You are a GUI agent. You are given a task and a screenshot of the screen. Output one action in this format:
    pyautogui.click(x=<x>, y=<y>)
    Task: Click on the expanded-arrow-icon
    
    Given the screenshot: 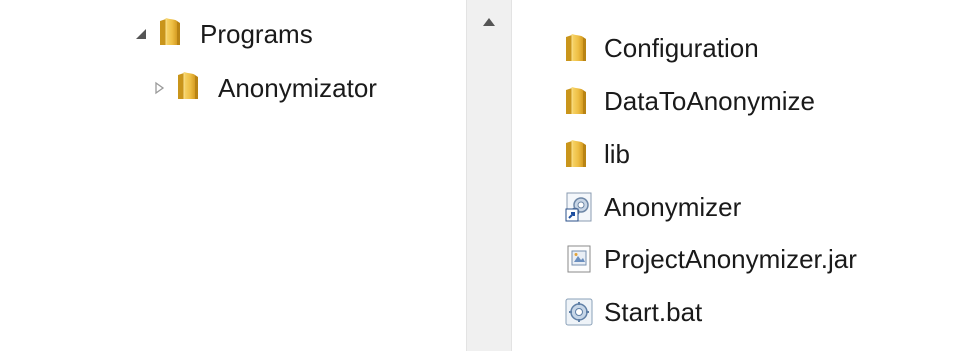 What is the action you would take?
    pyautogui.click(x=141, y=34)
    